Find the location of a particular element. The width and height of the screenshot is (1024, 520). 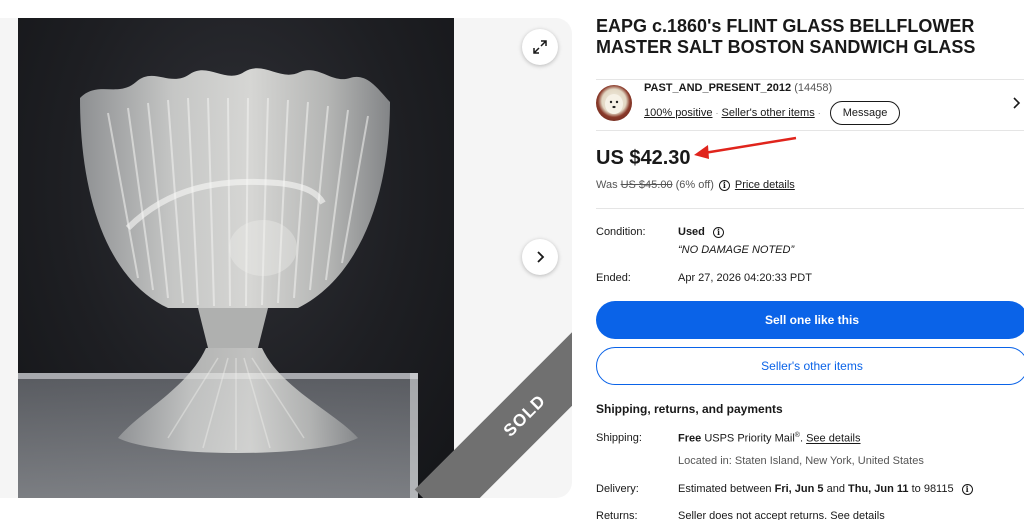

seller-name-line: PAST_AND_PRESENT_2012 (14458) is located at coordinates (738, 88).